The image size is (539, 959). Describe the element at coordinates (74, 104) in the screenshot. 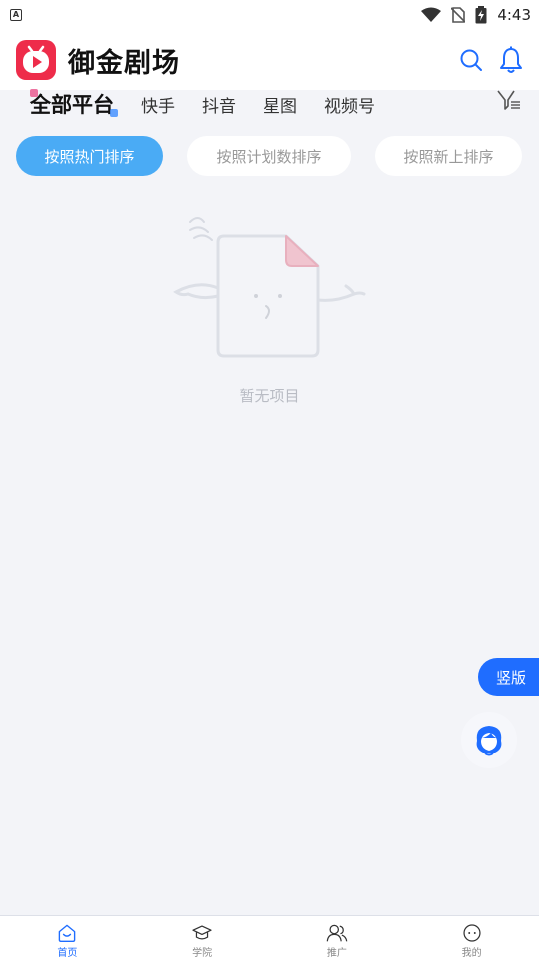

I see `tab-all-platforms: 全部平台` at that location.